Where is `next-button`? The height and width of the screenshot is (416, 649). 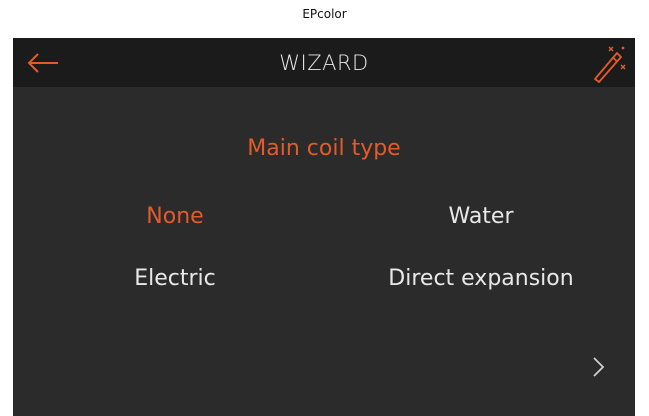
next-button is located at coordinates (598, 367).